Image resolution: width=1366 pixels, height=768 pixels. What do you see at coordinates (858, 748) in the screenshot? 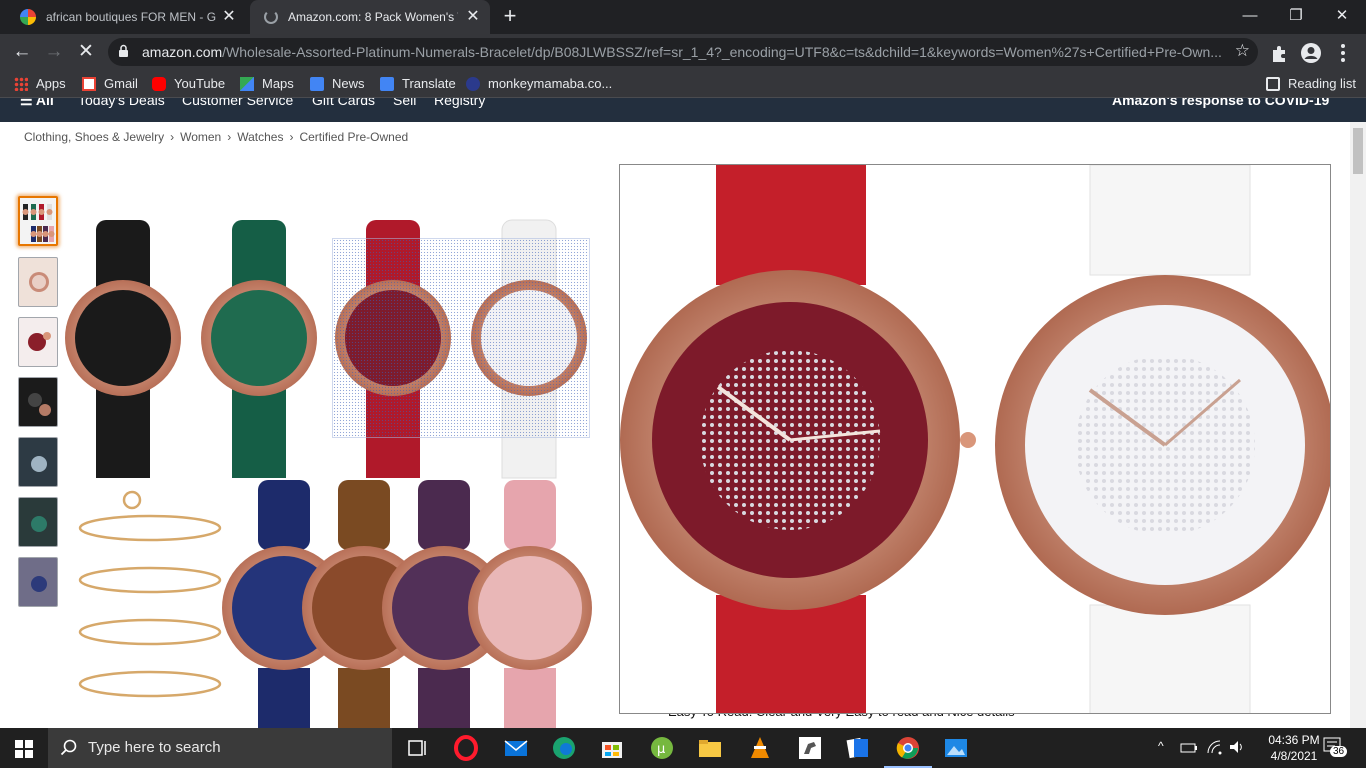
I see `solitaire-icon` at bounding box center [858, 748].